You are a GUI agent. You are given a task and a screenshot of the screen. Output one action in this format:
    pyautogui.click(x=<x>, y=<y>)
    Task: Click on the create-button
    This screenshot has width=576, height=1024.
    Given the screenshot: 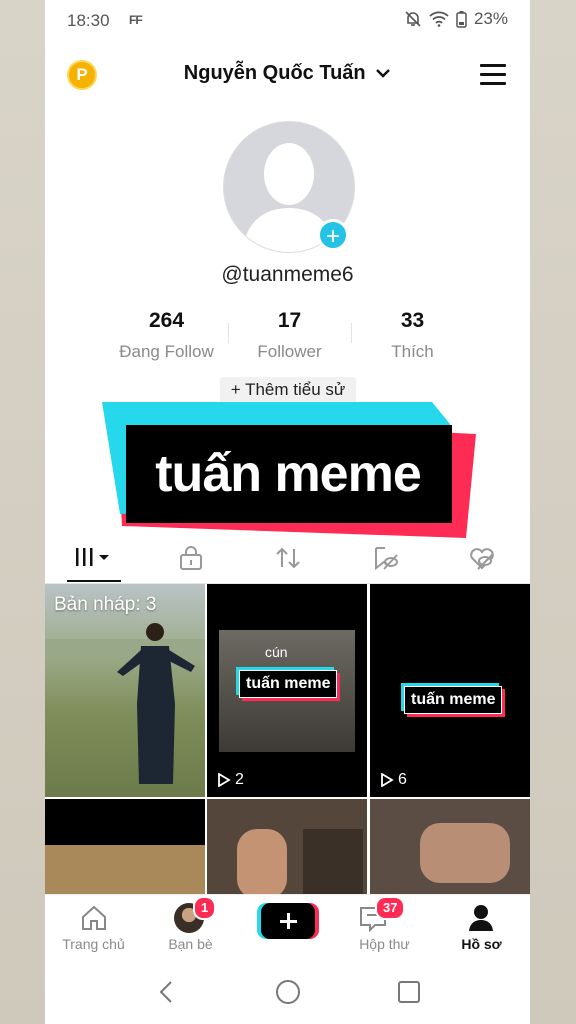 What is the action you would take?
    pyautogui.click(x=288, y=921)
    